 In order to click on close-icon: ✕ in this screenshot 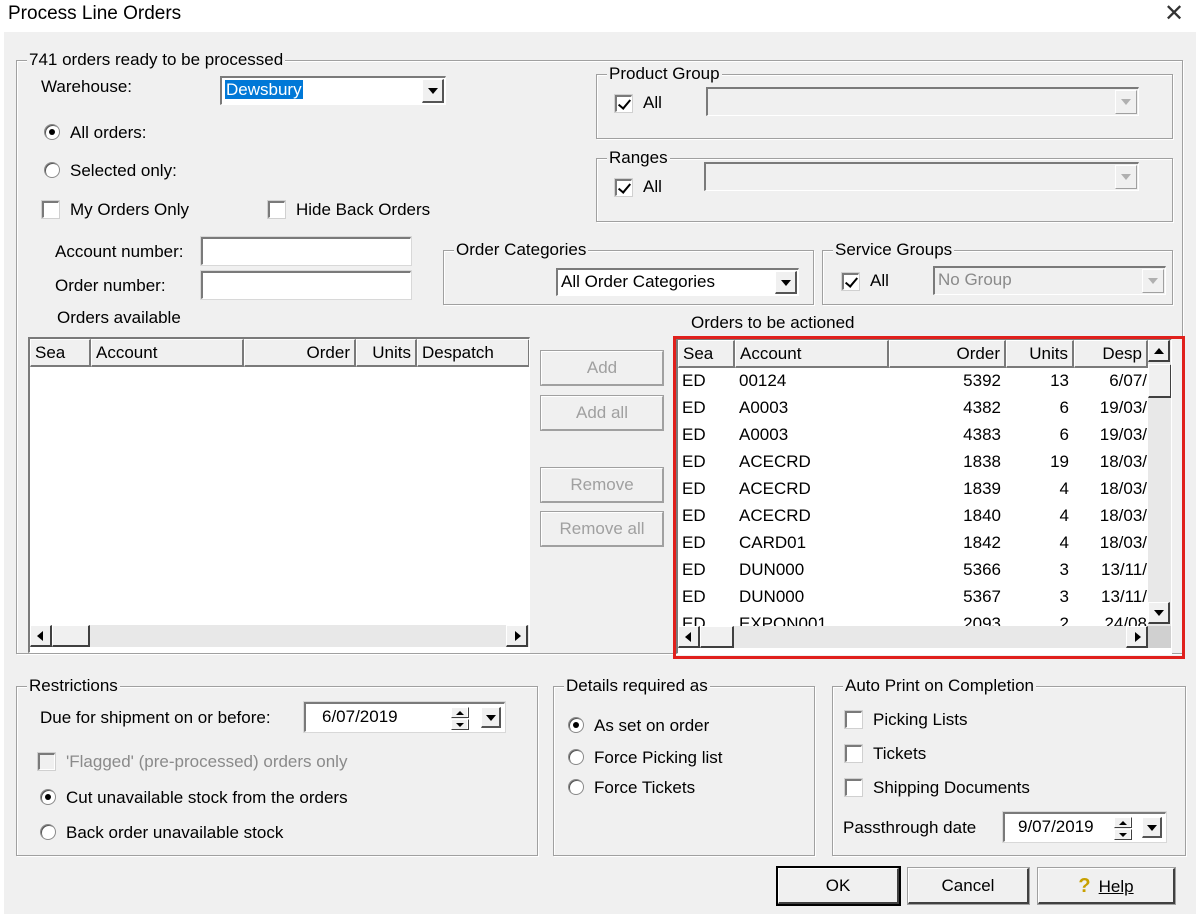, I will do `click(1174, 14)`.